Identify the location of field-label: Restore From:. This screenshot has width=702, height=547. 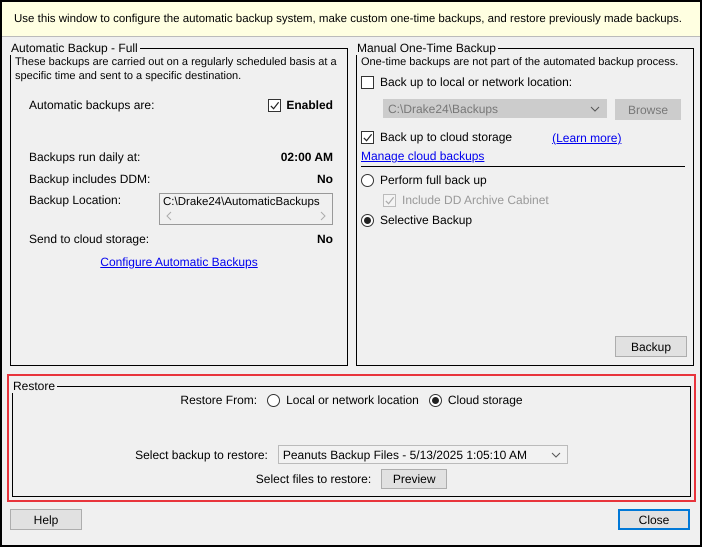
(219, 400).